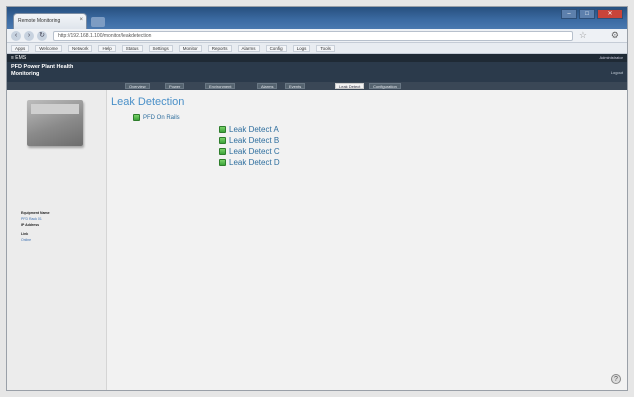 The width and height of the screenshot is (634, 397). What do you see at coordinates (325, 48) in the screenshot?
I see `bookmark-item: Tools` at bounding box center [325, 48].